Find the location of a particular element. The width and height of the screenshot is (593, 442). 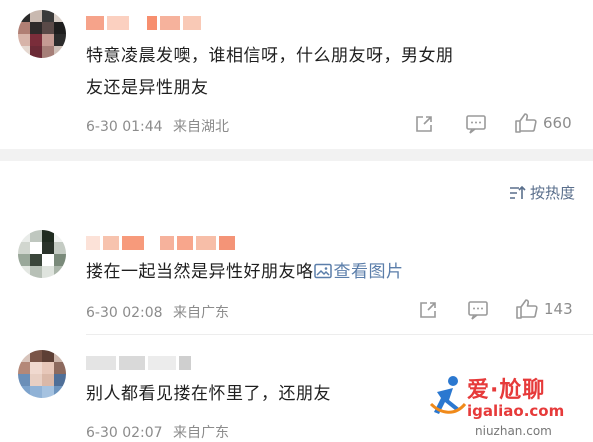

comment-meta: 6-30 01:44 来自湖北 is located at coordinates (157, 126).